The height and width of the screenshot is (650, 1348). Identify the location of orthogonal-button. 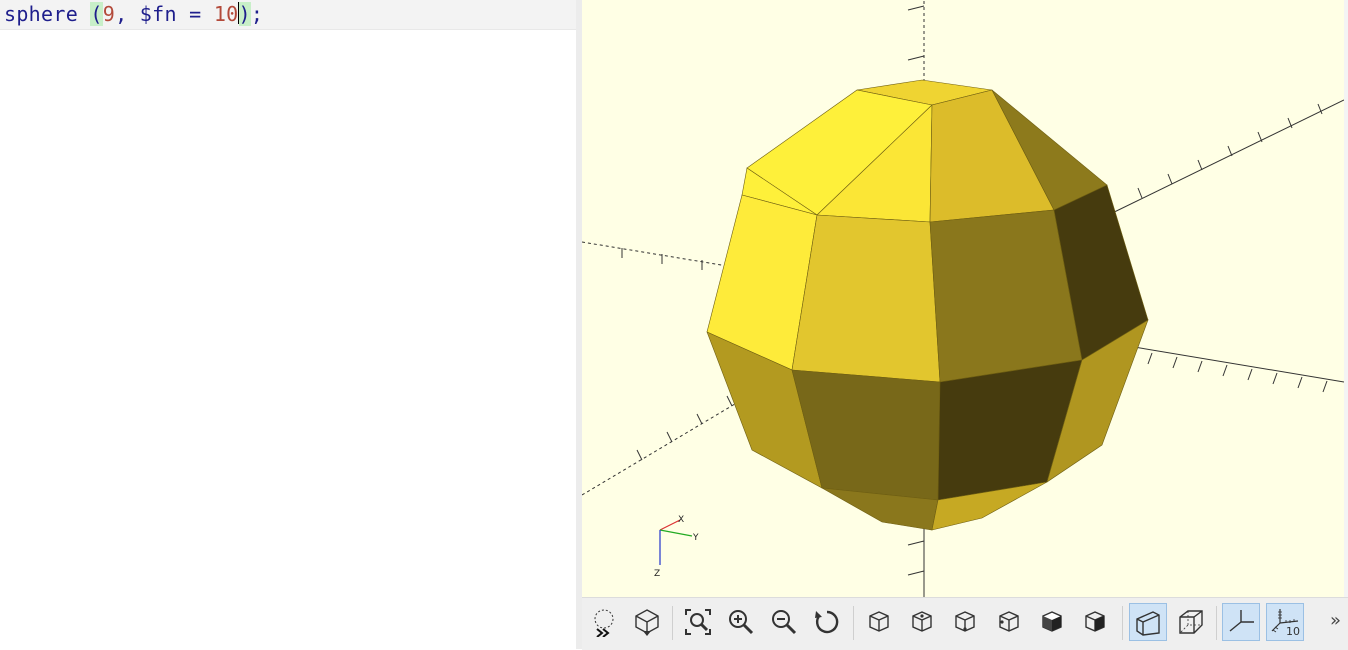
(1191, 622).